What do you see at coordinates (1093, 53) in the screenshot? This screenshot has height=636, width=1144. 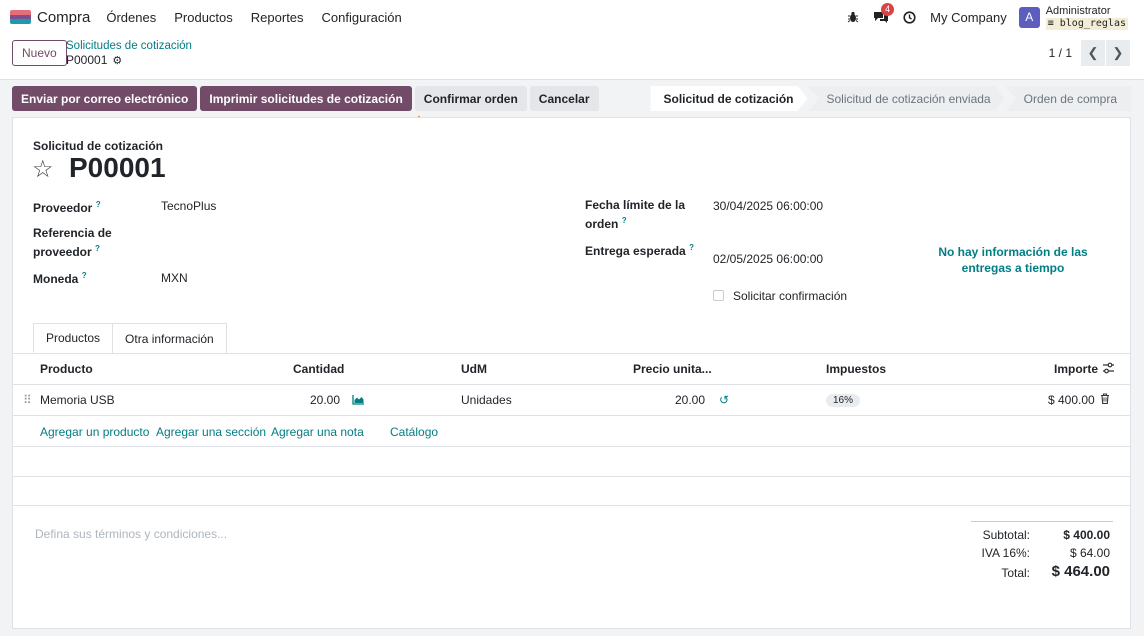 I see `pager-previous-button: ❮` at bounding box center [1093, 53].